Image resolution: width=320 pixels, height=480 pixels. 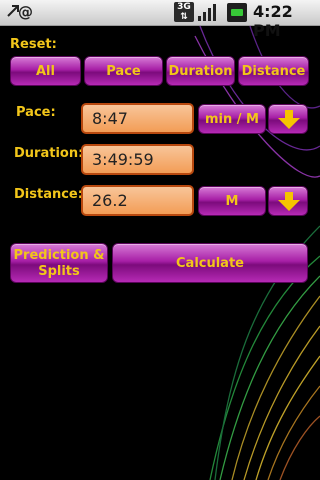 I want to click on pace-unit-dropdown-button, so click(x=288, y=119).